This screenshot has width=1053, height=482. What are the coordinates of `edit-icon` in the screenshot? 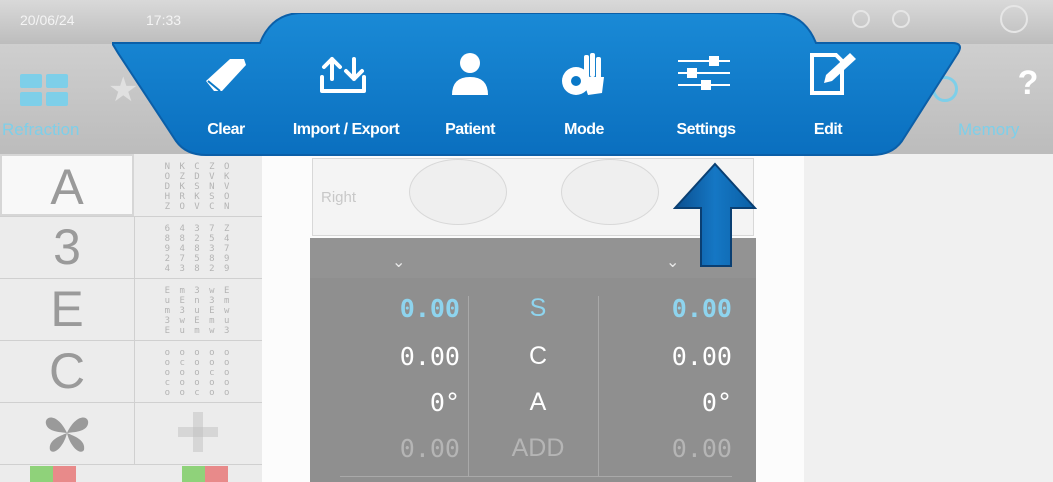 It's located at (834, 76).